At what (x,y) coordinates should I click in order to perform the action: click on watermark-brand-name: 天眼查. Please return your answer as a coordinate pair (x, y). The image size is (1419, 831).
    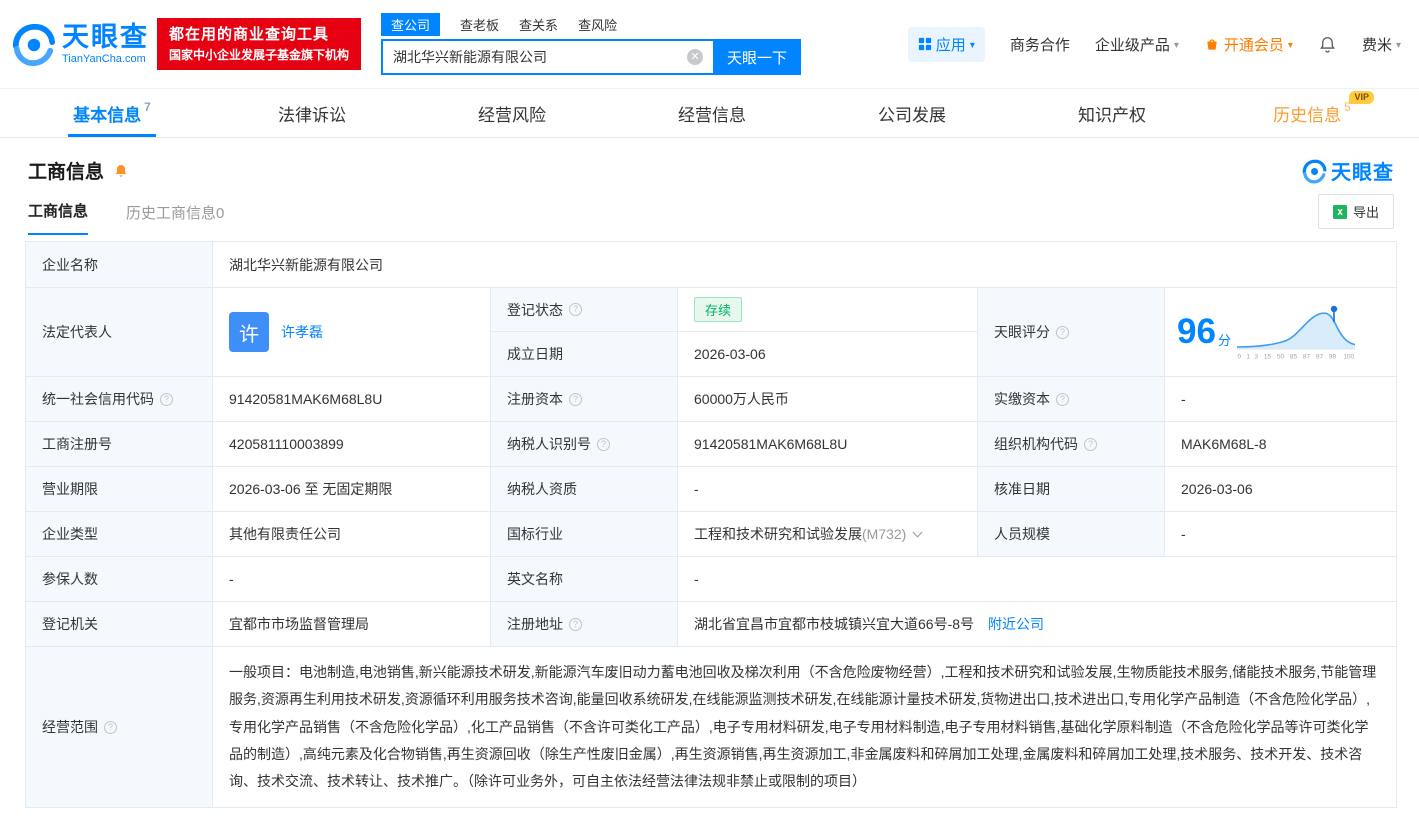
    Looking at the image, I should click on (1362, 173).